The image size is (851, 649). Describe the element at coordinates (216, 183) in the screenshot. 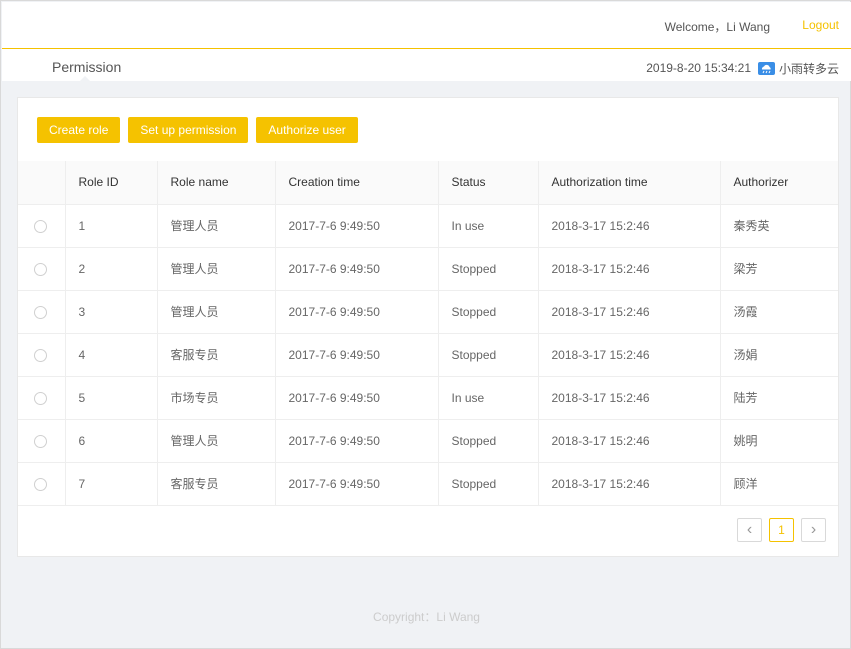

I see `column-header-role-name: Role name` at that location.